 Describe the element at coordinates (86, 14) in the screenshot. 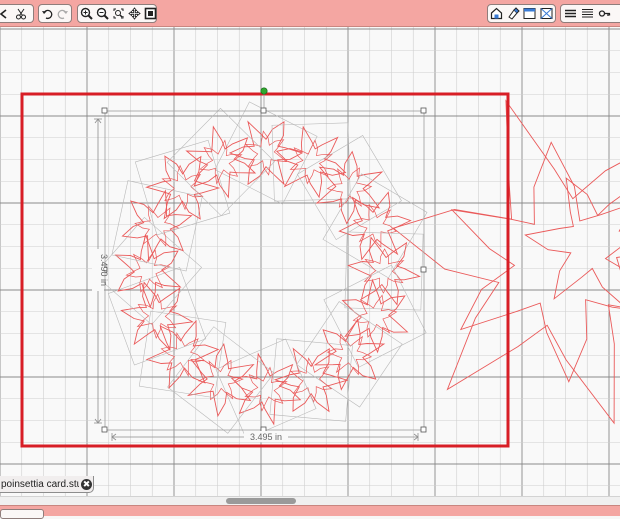

I see `zoom-in-icon` at that location.